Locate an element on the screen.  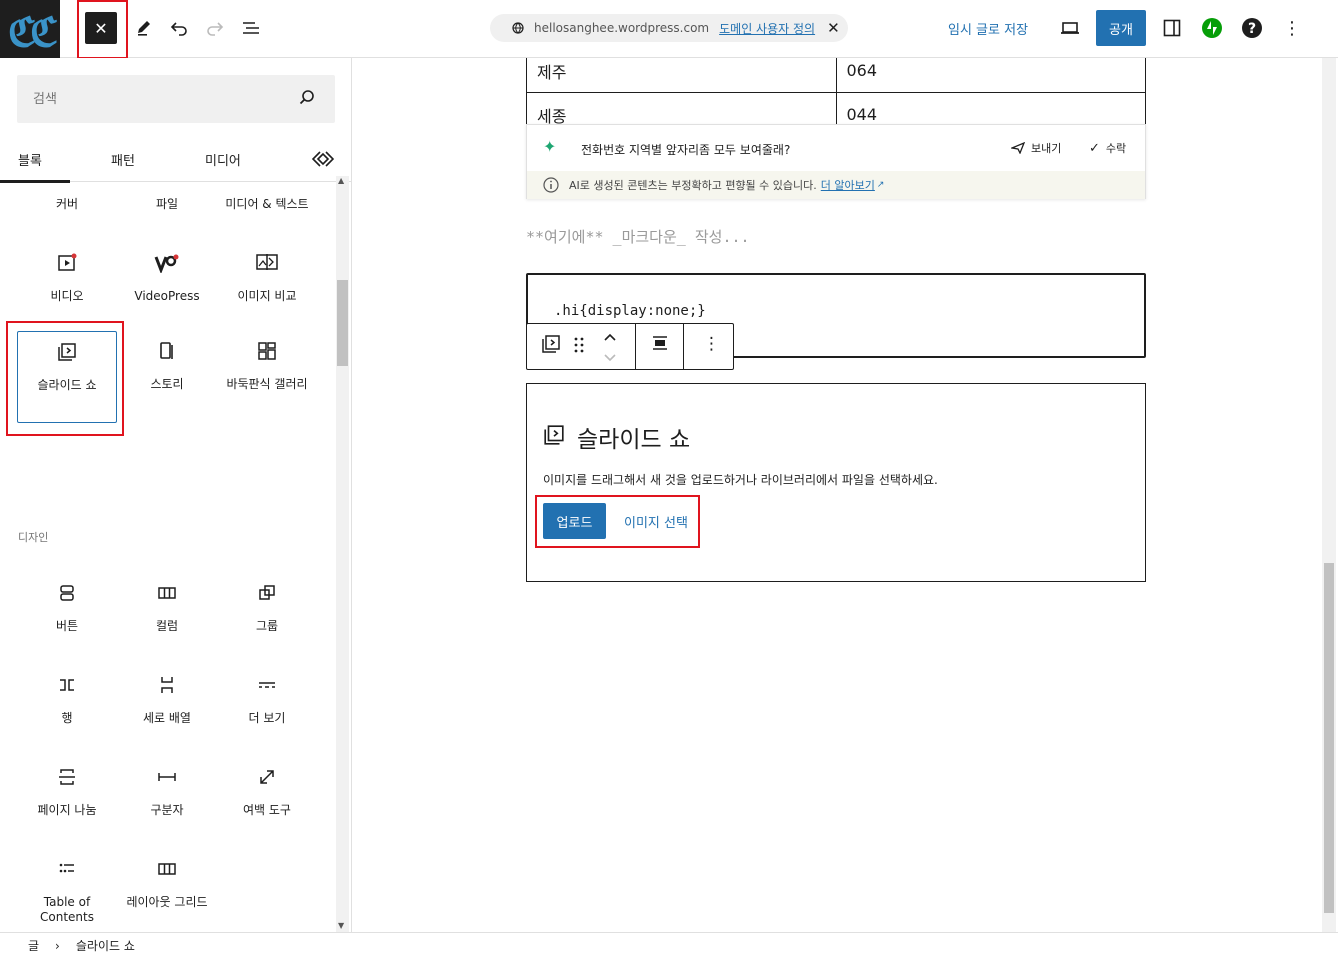
move-down-icon is located at coordinates (610, 359).